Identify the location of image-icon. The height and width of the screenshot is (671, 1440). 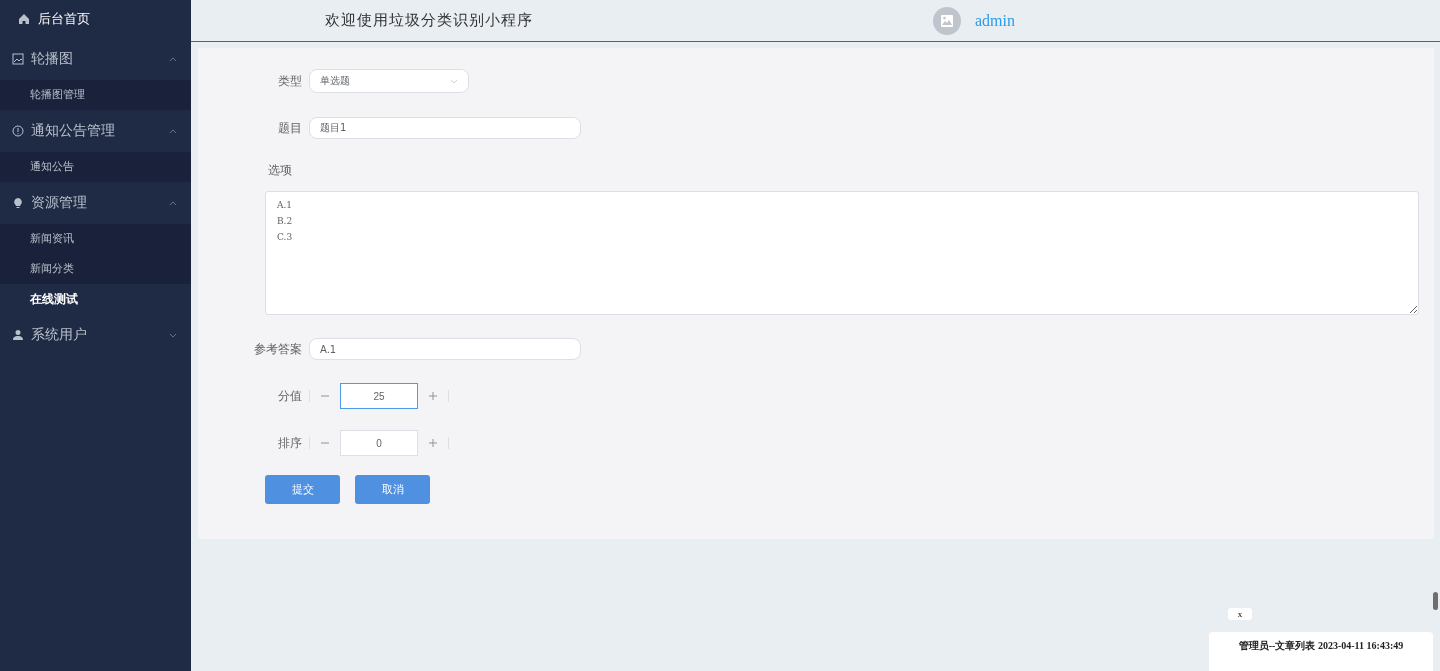
(18, 59).